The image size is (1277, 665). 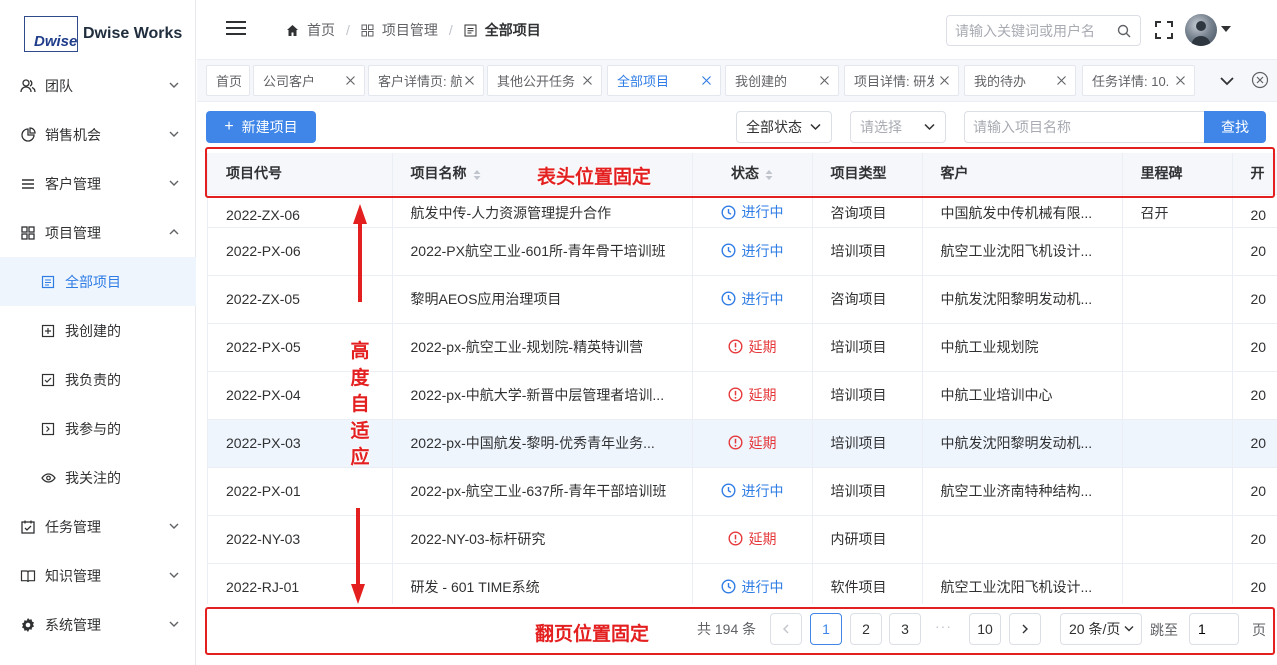 What do you see at coordinates (309, 80) in the screenshot?
I see `tab-company-customers: 公司客户` at bounding box center [309, 80].